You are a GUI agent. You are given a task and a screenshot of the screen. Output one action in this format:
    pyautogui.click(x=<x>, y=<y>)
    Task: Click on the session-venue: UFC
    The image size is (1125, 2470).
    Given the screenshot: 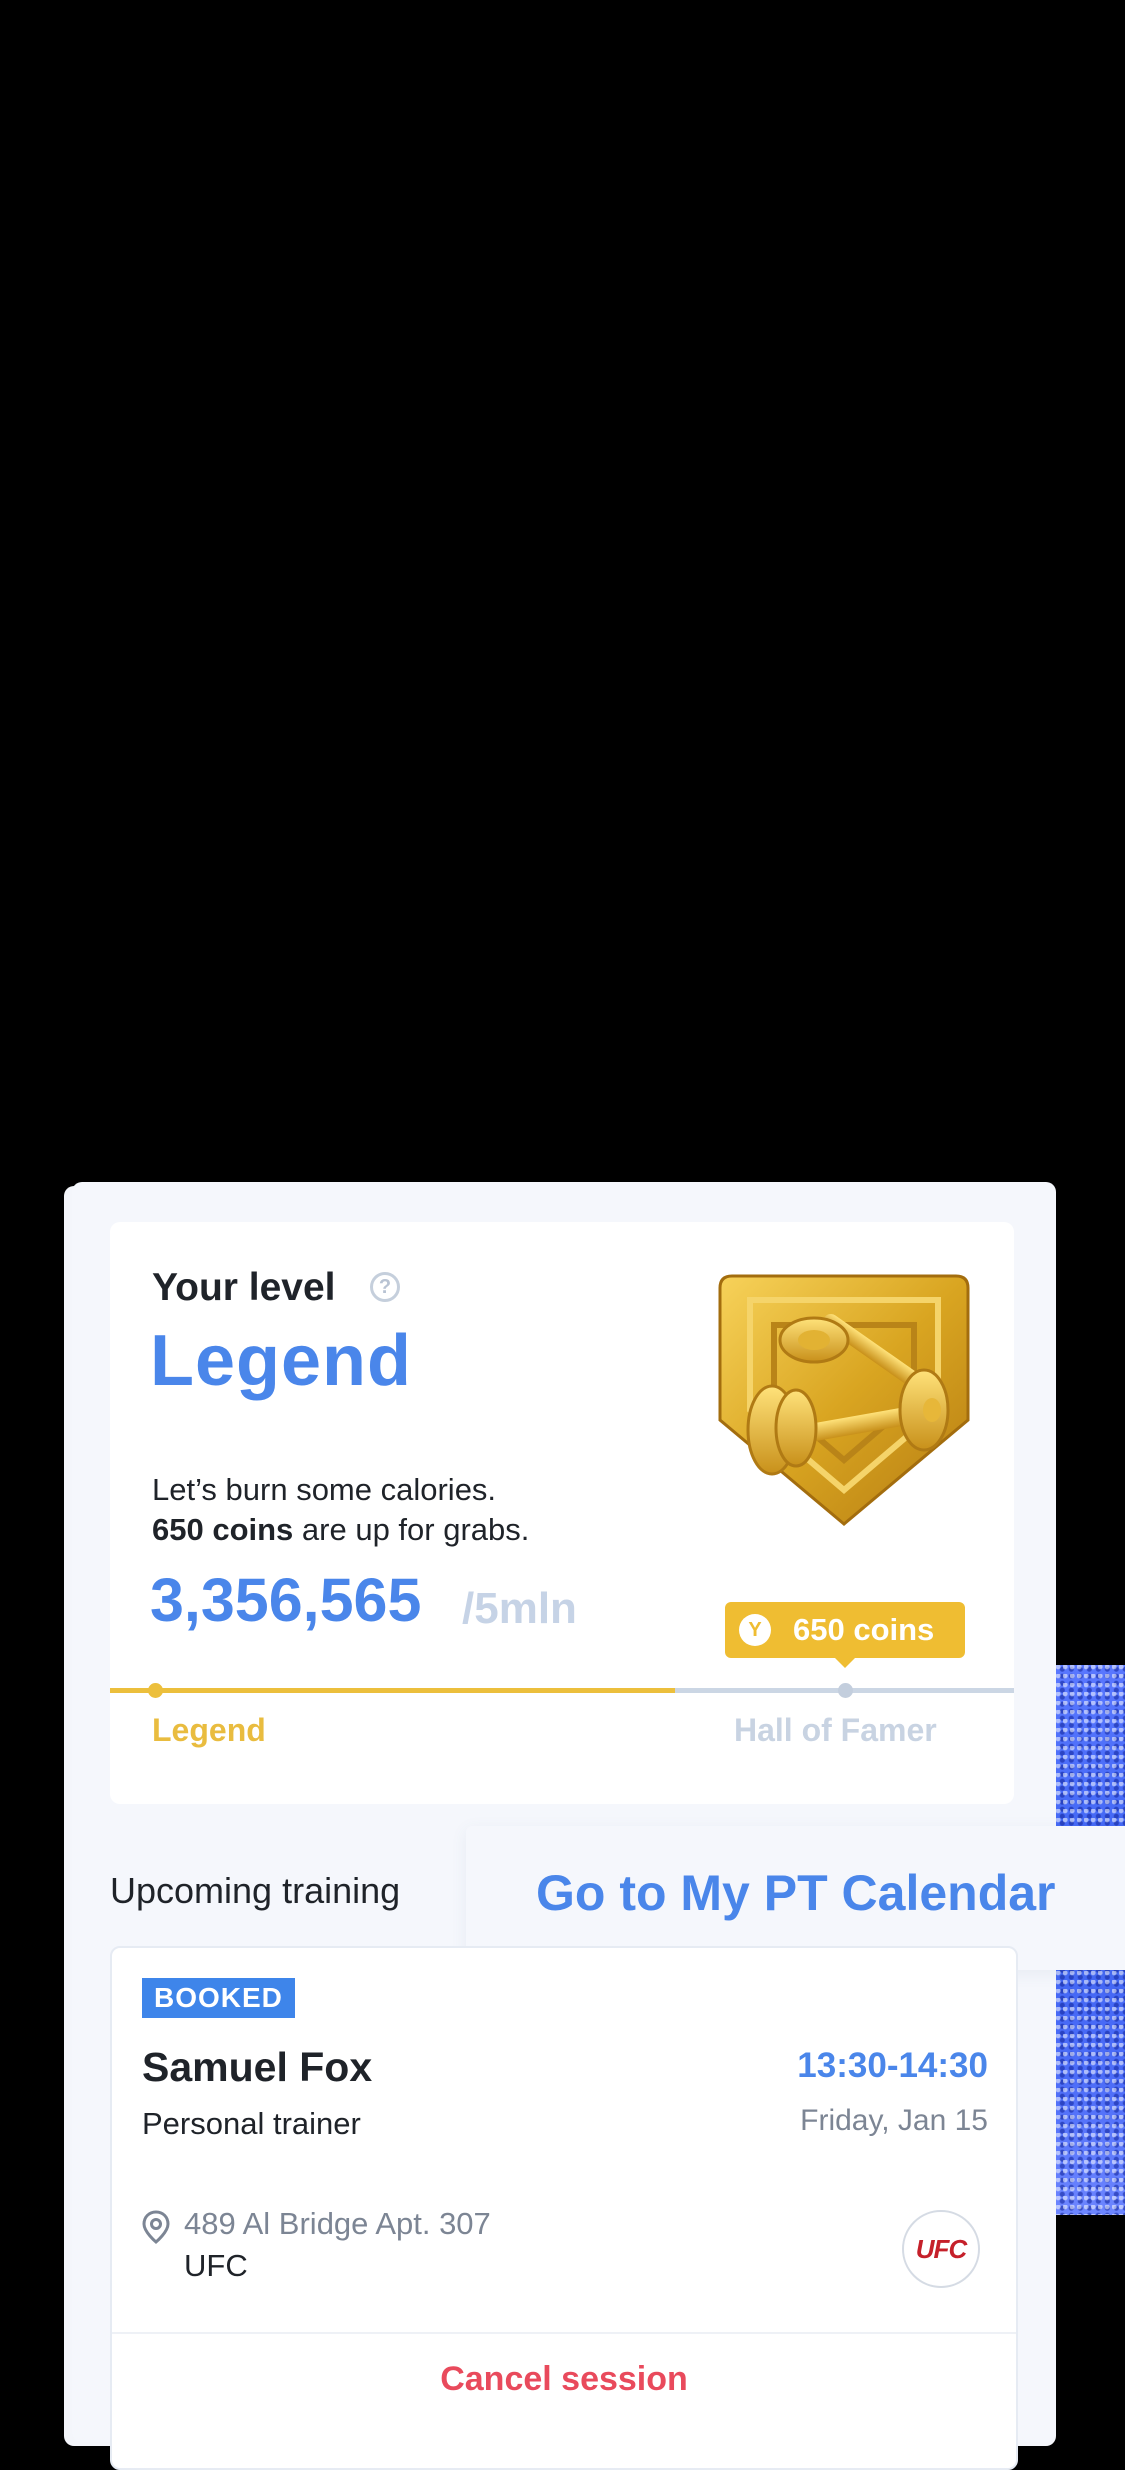 What is the action you would take?
    pyautogui.click(x=216, y=2265)
    